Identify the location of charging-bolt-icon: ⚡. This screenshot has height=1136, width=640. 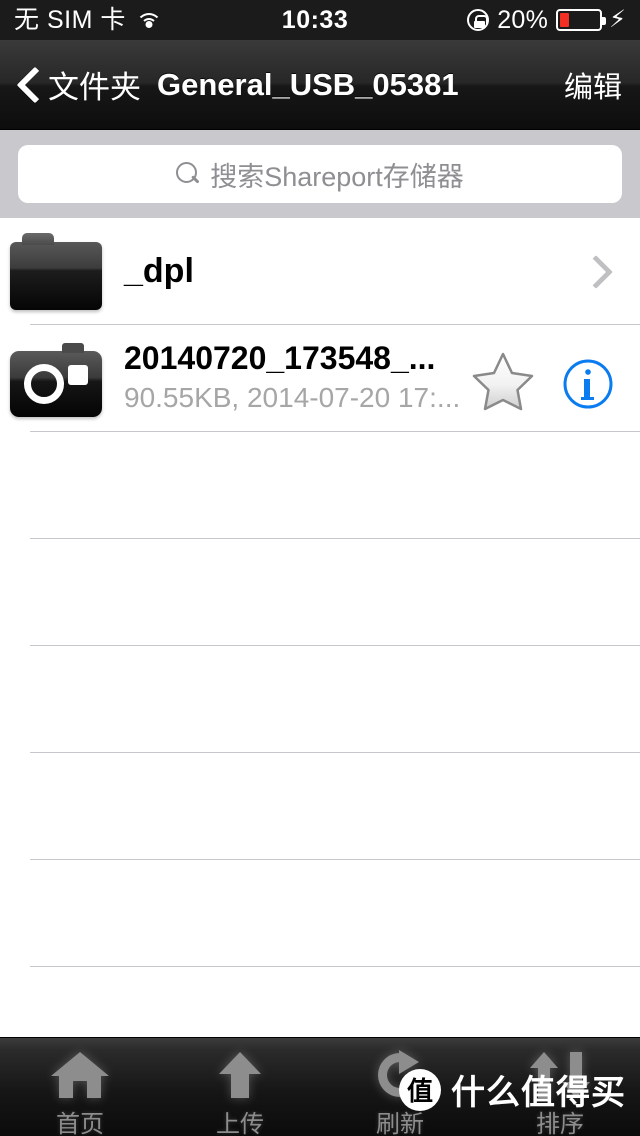
(617, 19).